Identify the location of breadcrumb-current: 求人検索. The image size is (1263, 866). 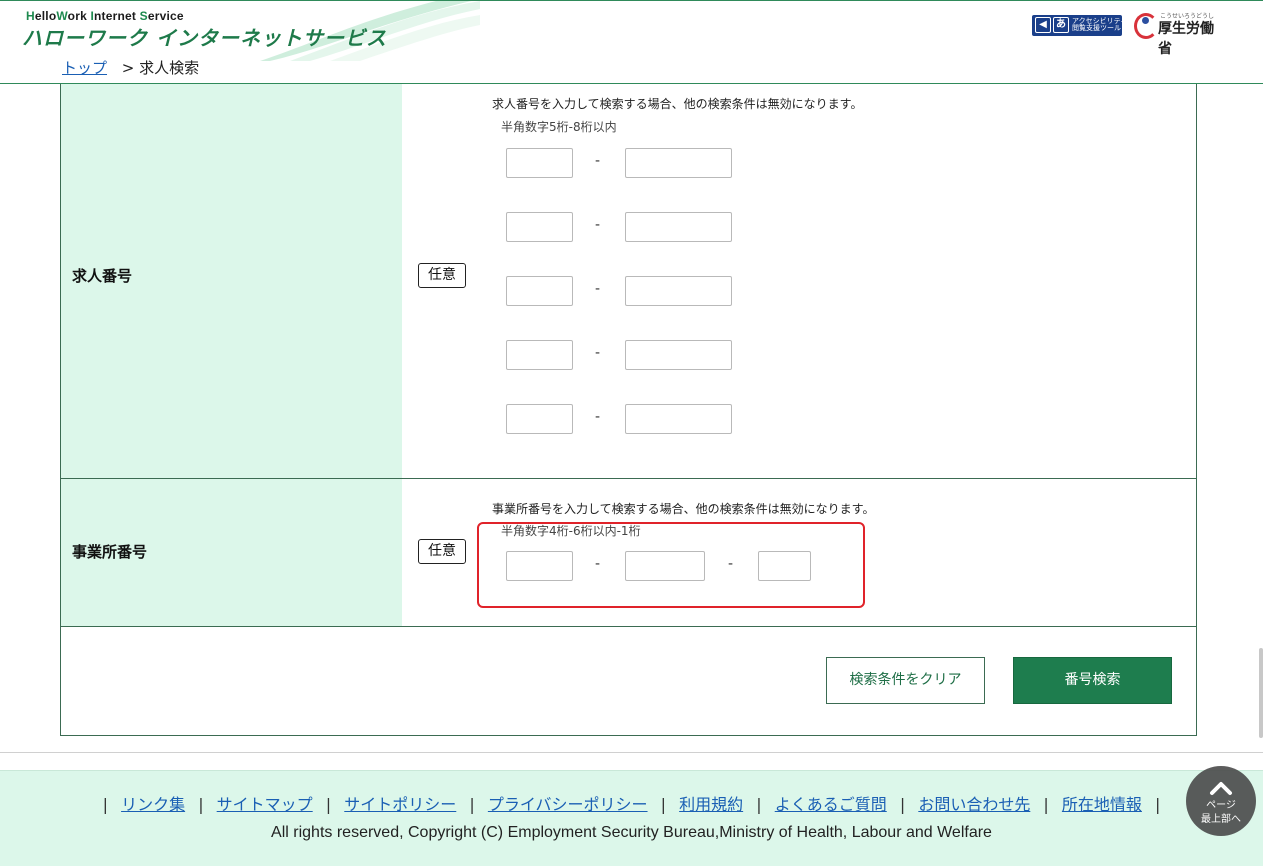
(169, 68).